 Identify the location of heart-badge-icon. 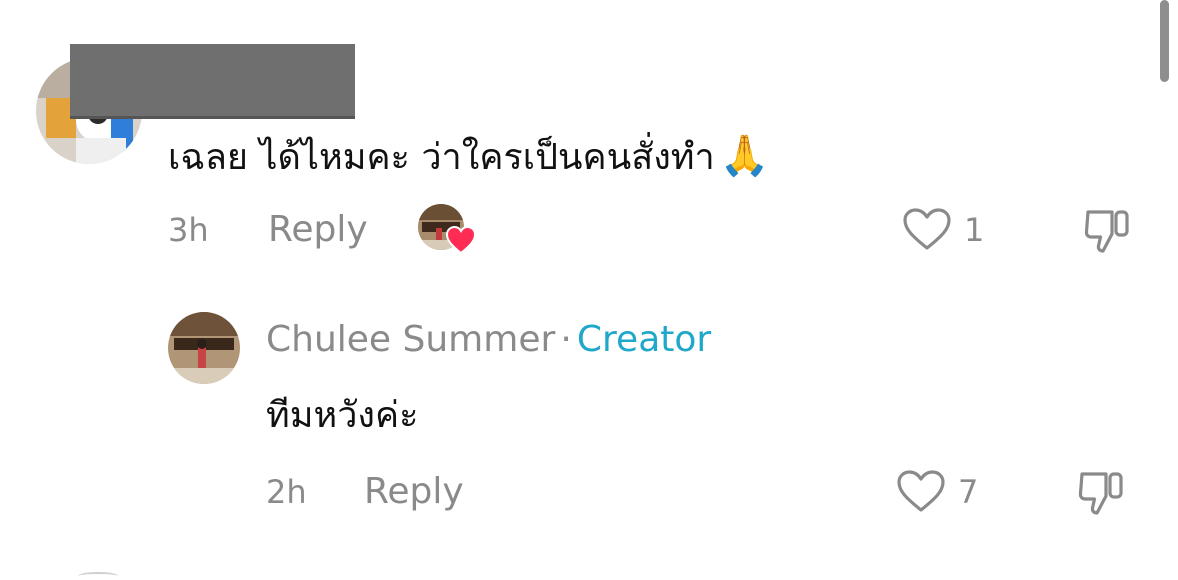
(461, 240).